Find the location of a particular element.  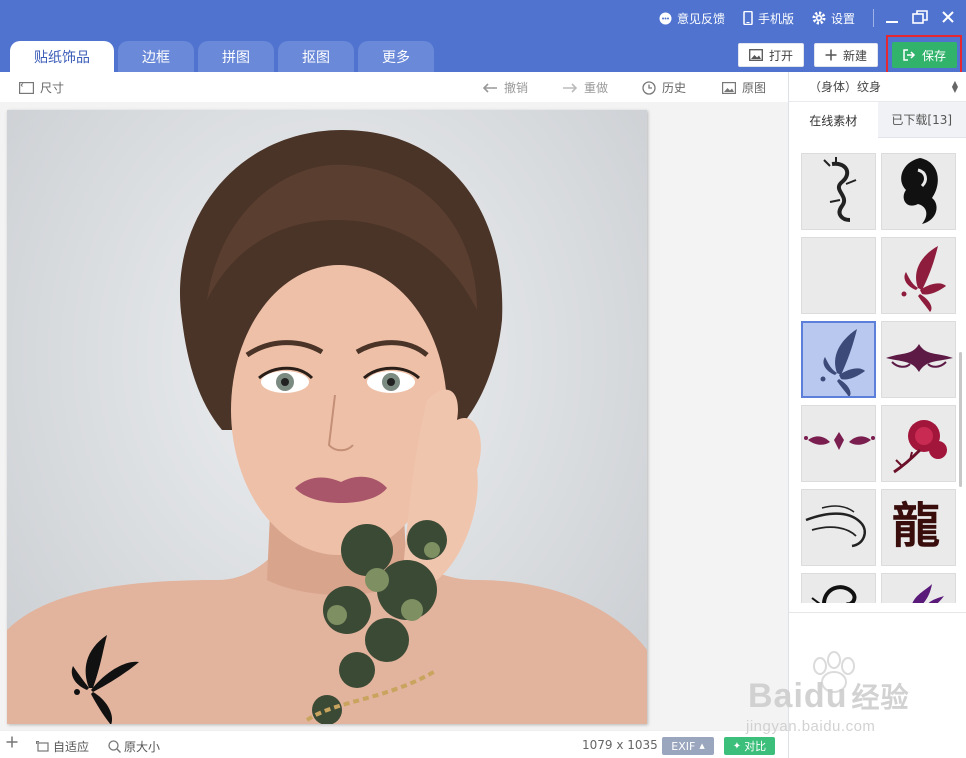

tab-collage: 拼图 is located at coordinates (236, 56).